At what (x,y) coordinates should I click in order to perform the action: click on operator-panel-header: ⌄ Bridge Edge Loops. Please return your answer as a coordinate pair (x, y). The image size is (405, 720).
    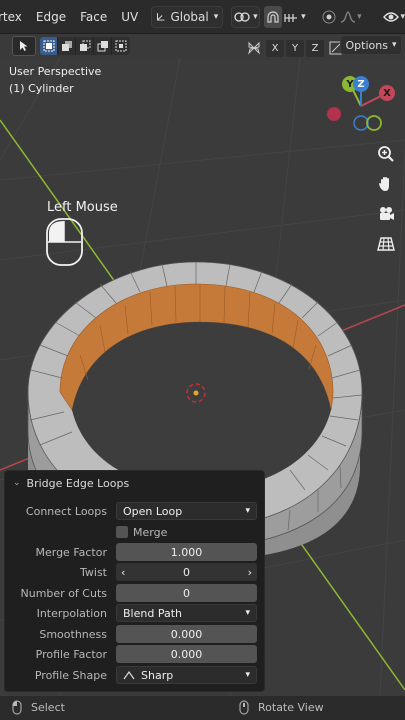
    Looking at the image, I should click on (134, 483).